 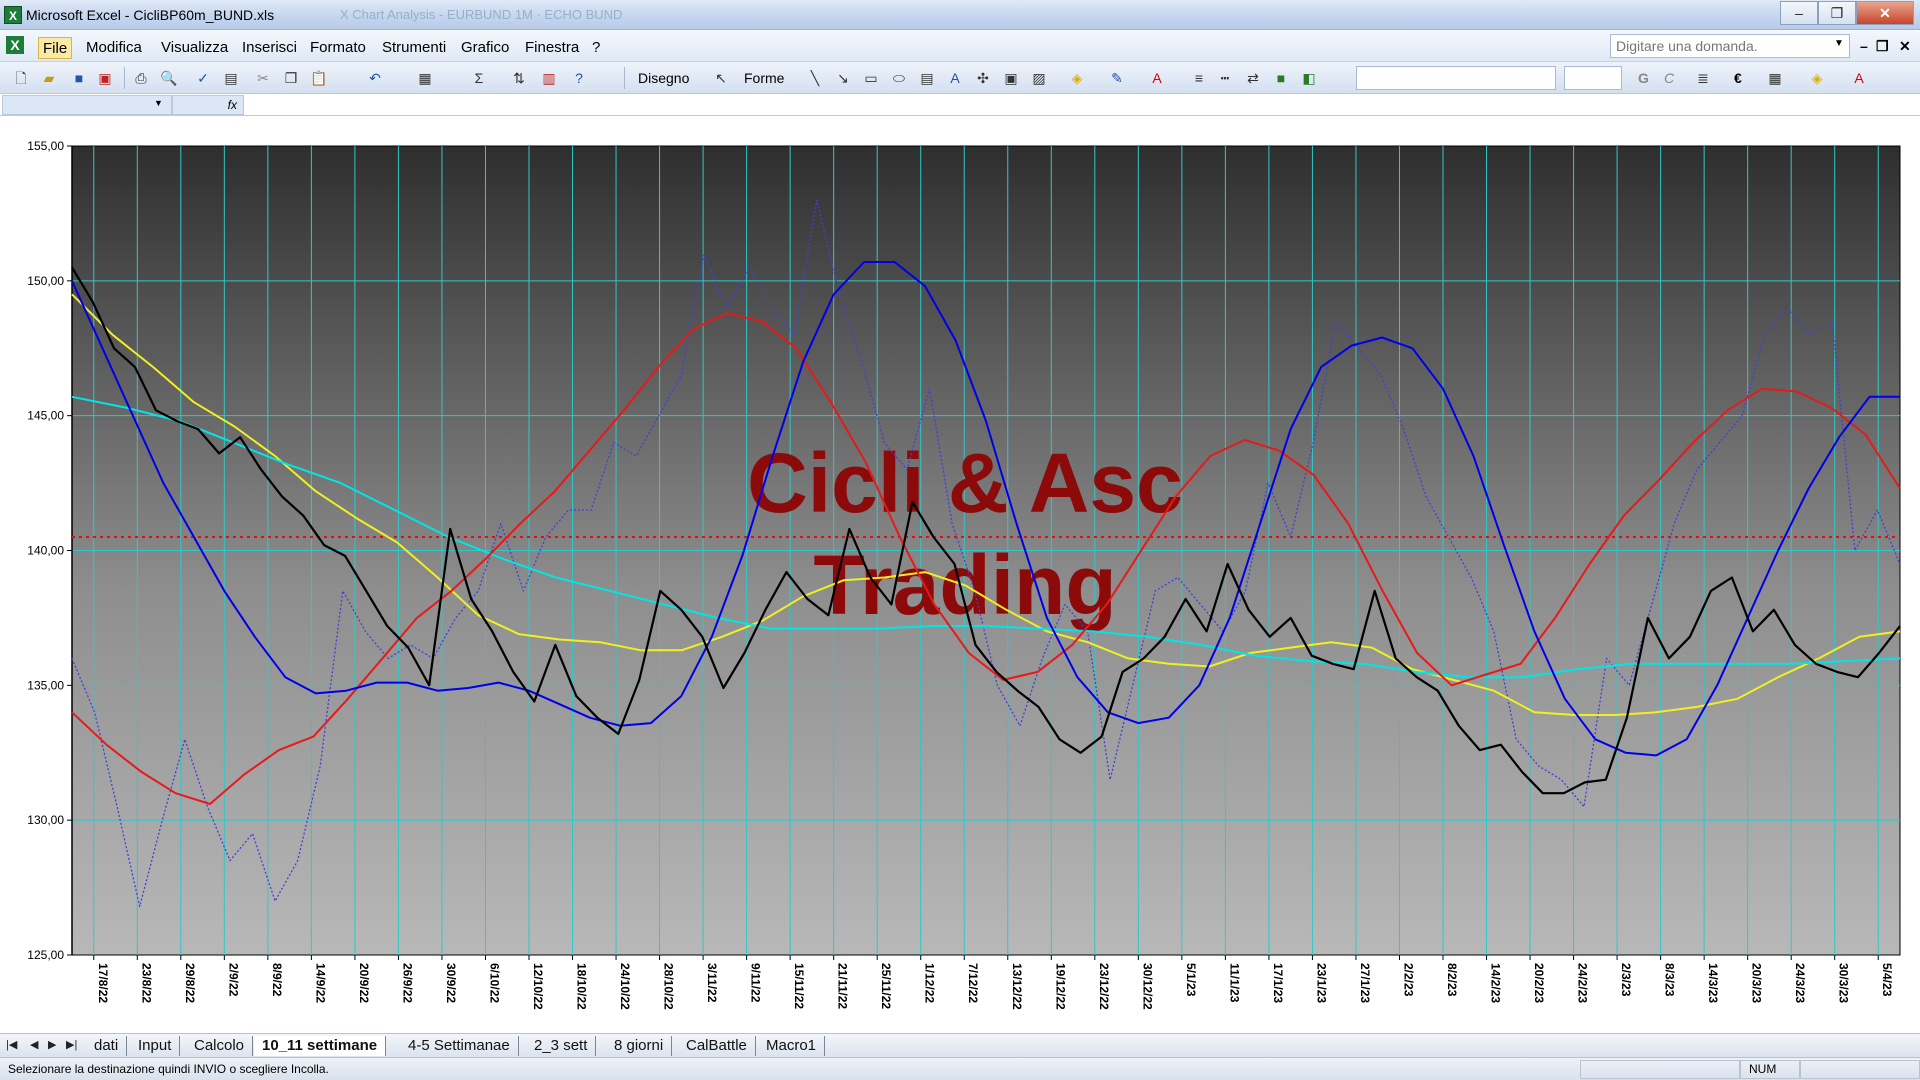 I want to click on sheet-tab-dati: dati, so click(x=107, y=1046).